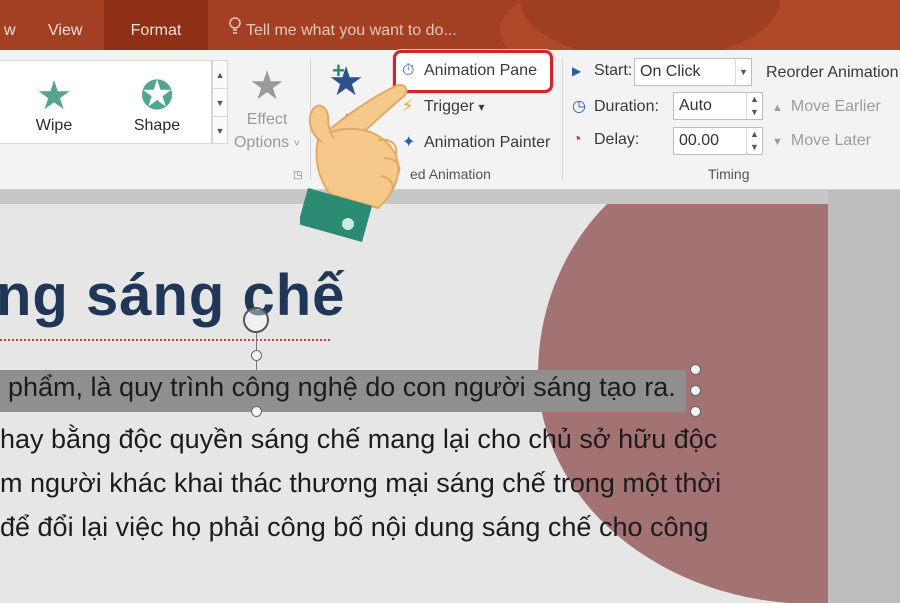  I want to click on move-earlier-button: ▲ Move Earlier, so click(826, 107).